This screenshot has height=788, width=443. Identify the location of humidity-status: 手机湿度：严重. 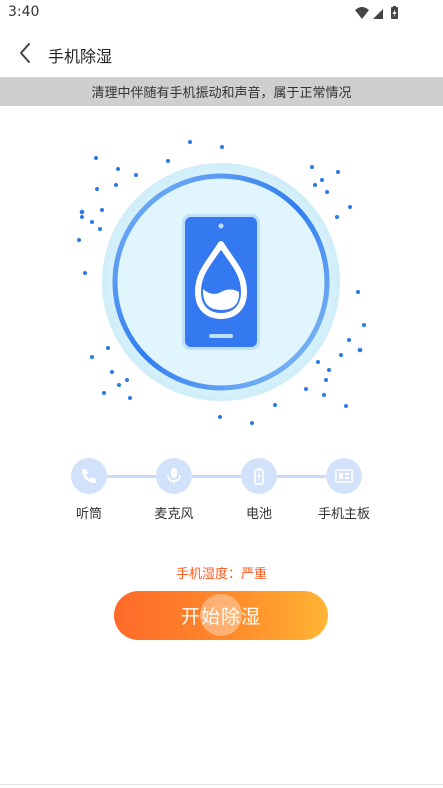
(221, 572).